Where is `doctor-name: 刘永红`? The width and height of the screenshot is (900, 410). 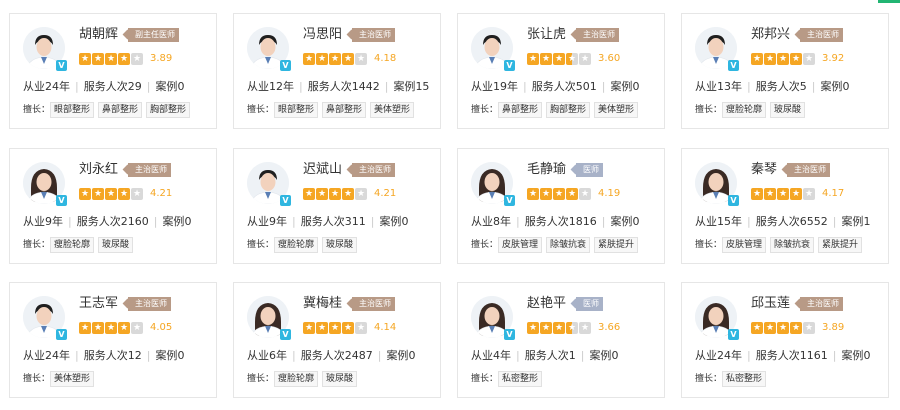
doctor-name: 刘永红 is located at coordinates (98, 170).